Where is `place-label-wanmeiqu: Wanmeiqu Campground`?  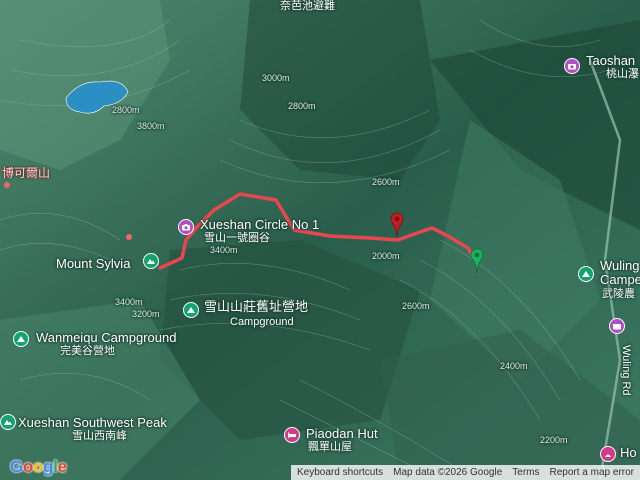 place-label-wanmeiqu: Wanmeiqu Campground is located at coordinates (106, 337).